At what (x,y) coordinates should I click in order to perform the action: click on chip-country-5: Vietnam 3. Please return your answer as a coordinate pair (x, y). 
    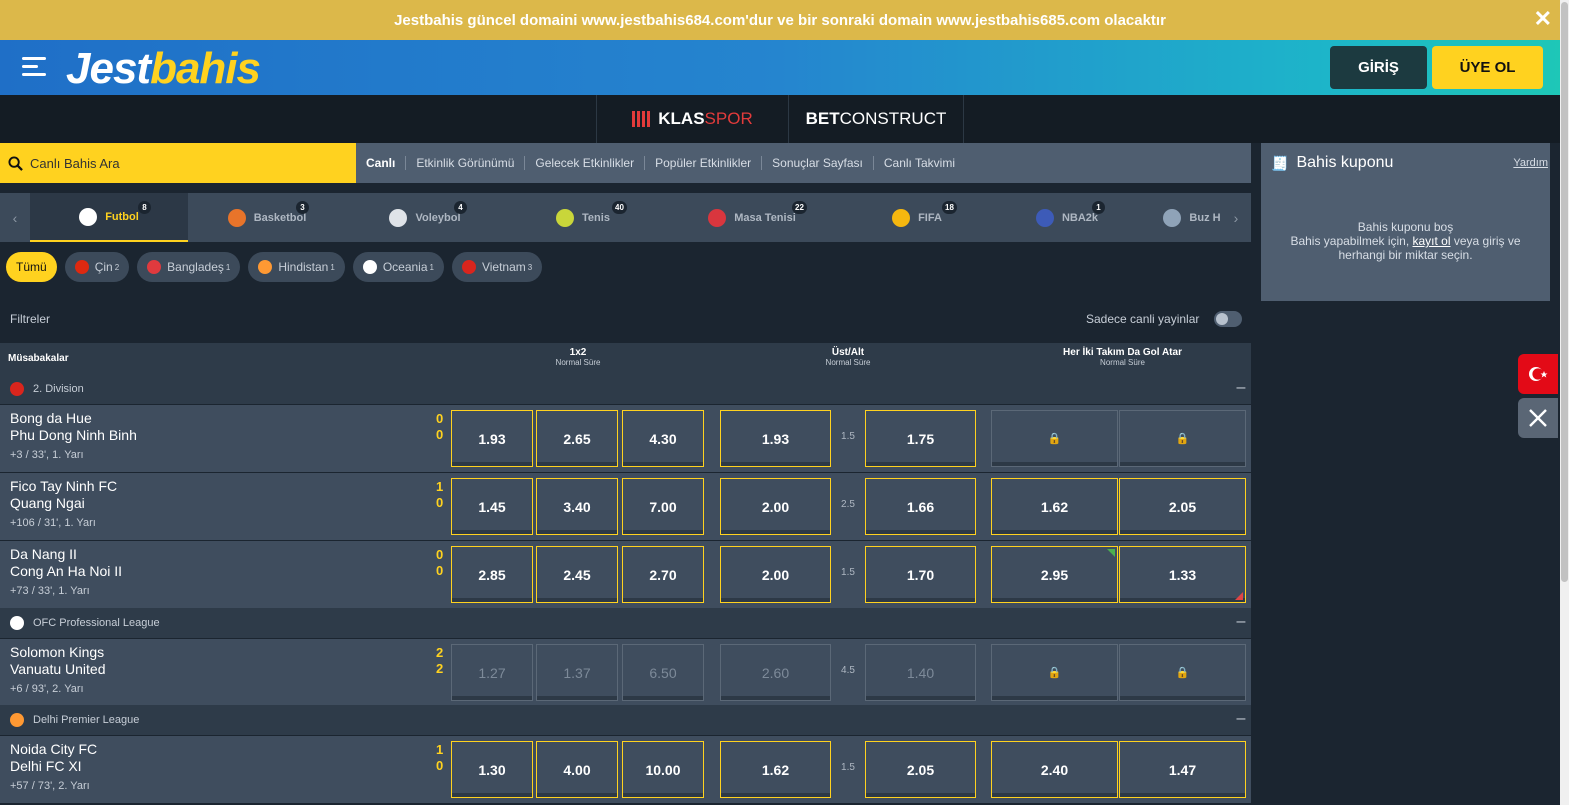
    Looking at the image, I should click on (497, 267).